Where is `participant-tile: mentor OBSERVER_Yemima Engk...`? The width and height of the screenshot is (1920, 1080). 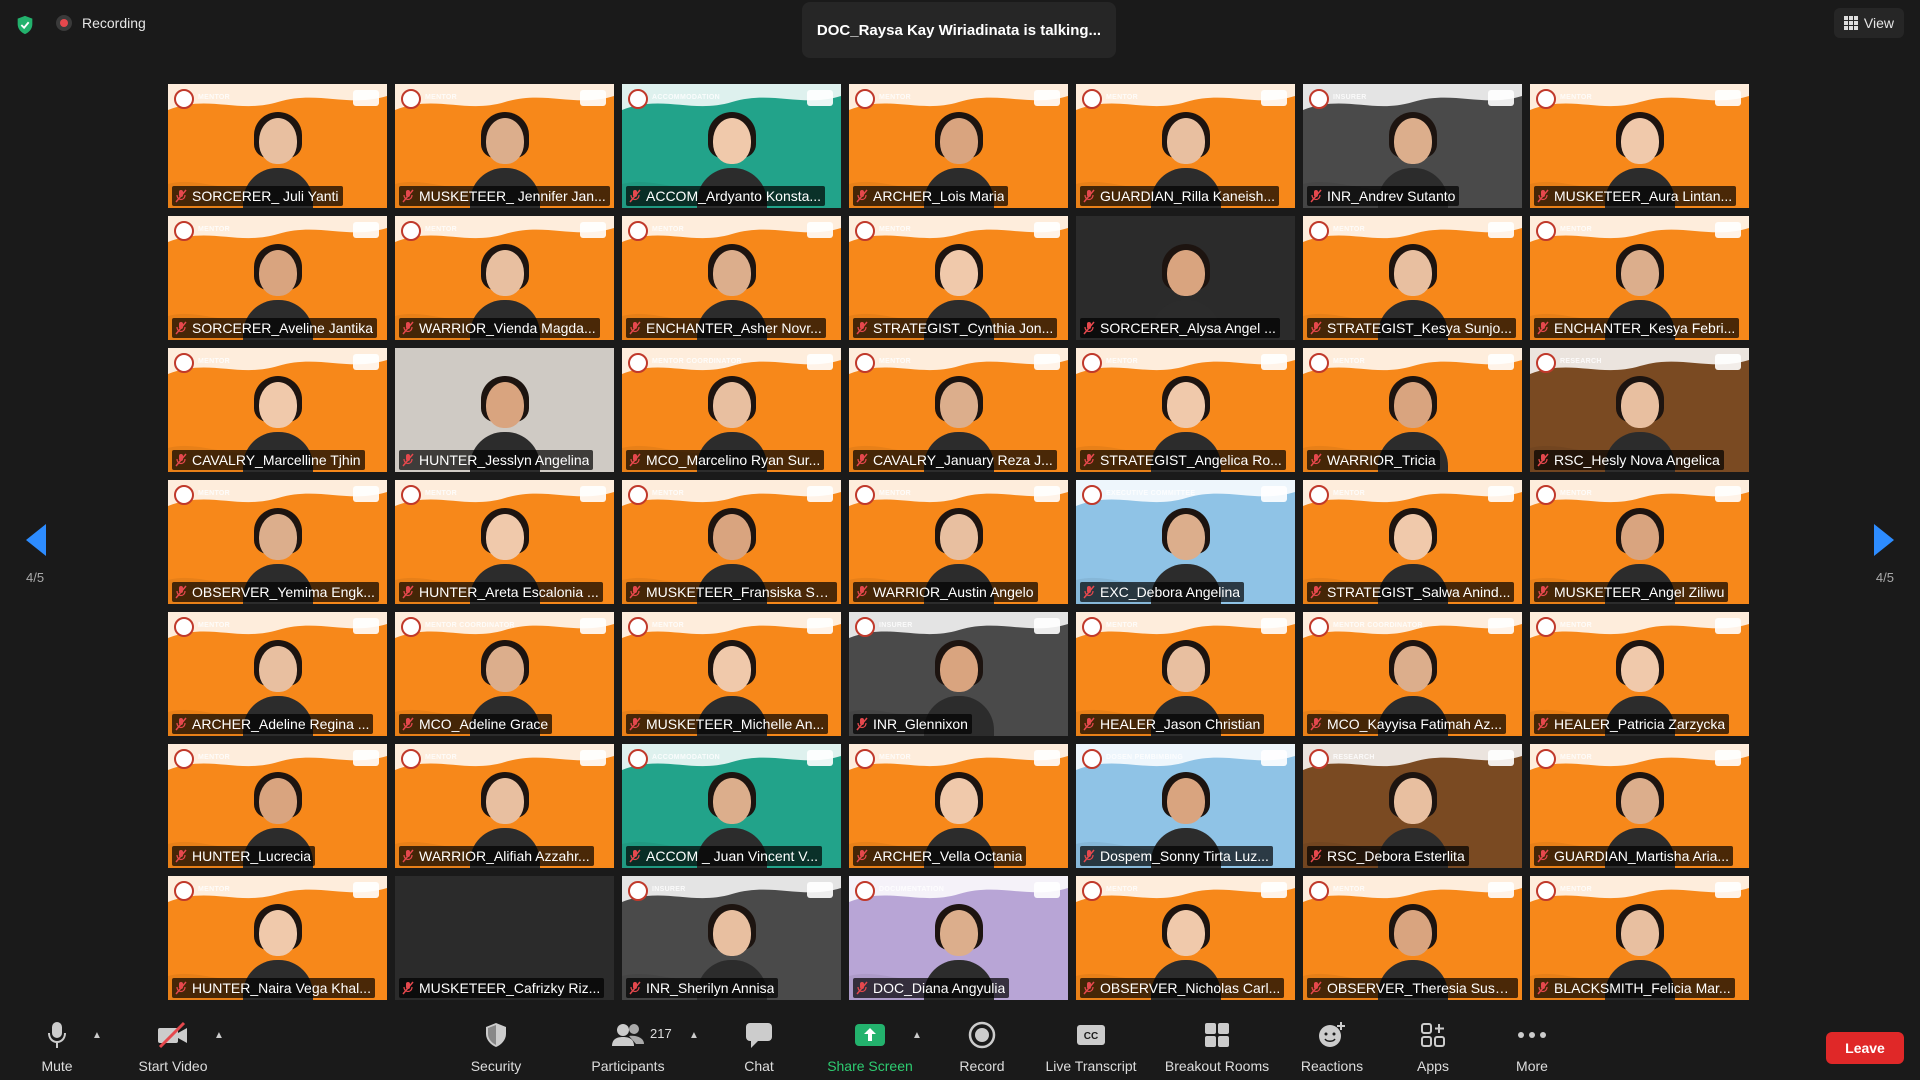
participant-tile: mentor OBSERVER_Yemima Engk... is located at coordinates (277, 542).